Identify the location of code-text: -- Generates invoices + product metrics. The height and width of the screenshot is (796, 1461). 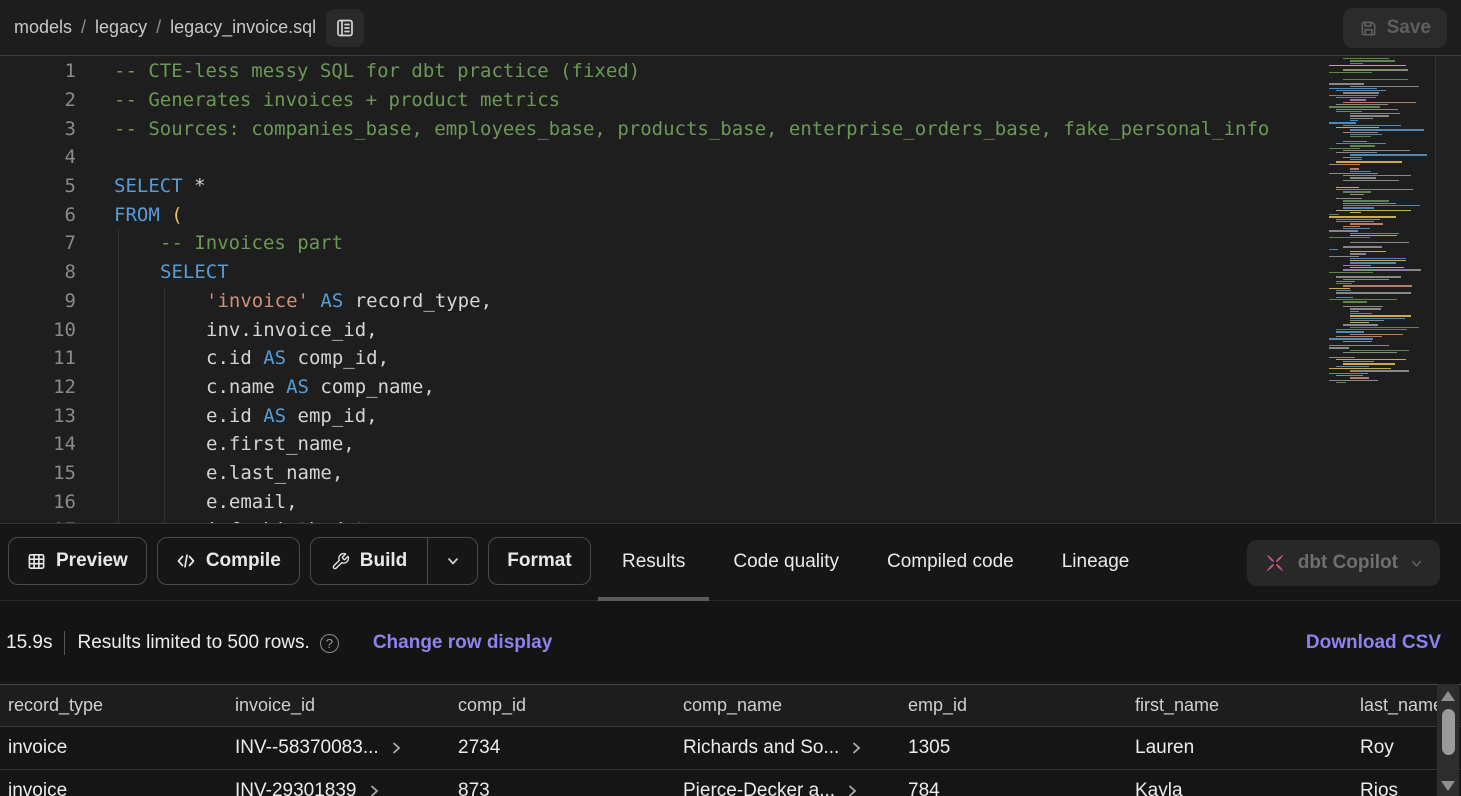
(337, 100).